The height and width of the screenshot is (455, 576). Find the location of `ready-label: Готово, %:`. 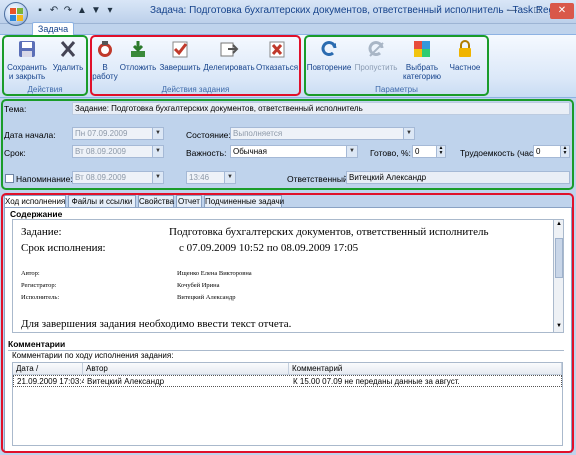

ready-label: Готово, %: is located at coordinates (390, 153).